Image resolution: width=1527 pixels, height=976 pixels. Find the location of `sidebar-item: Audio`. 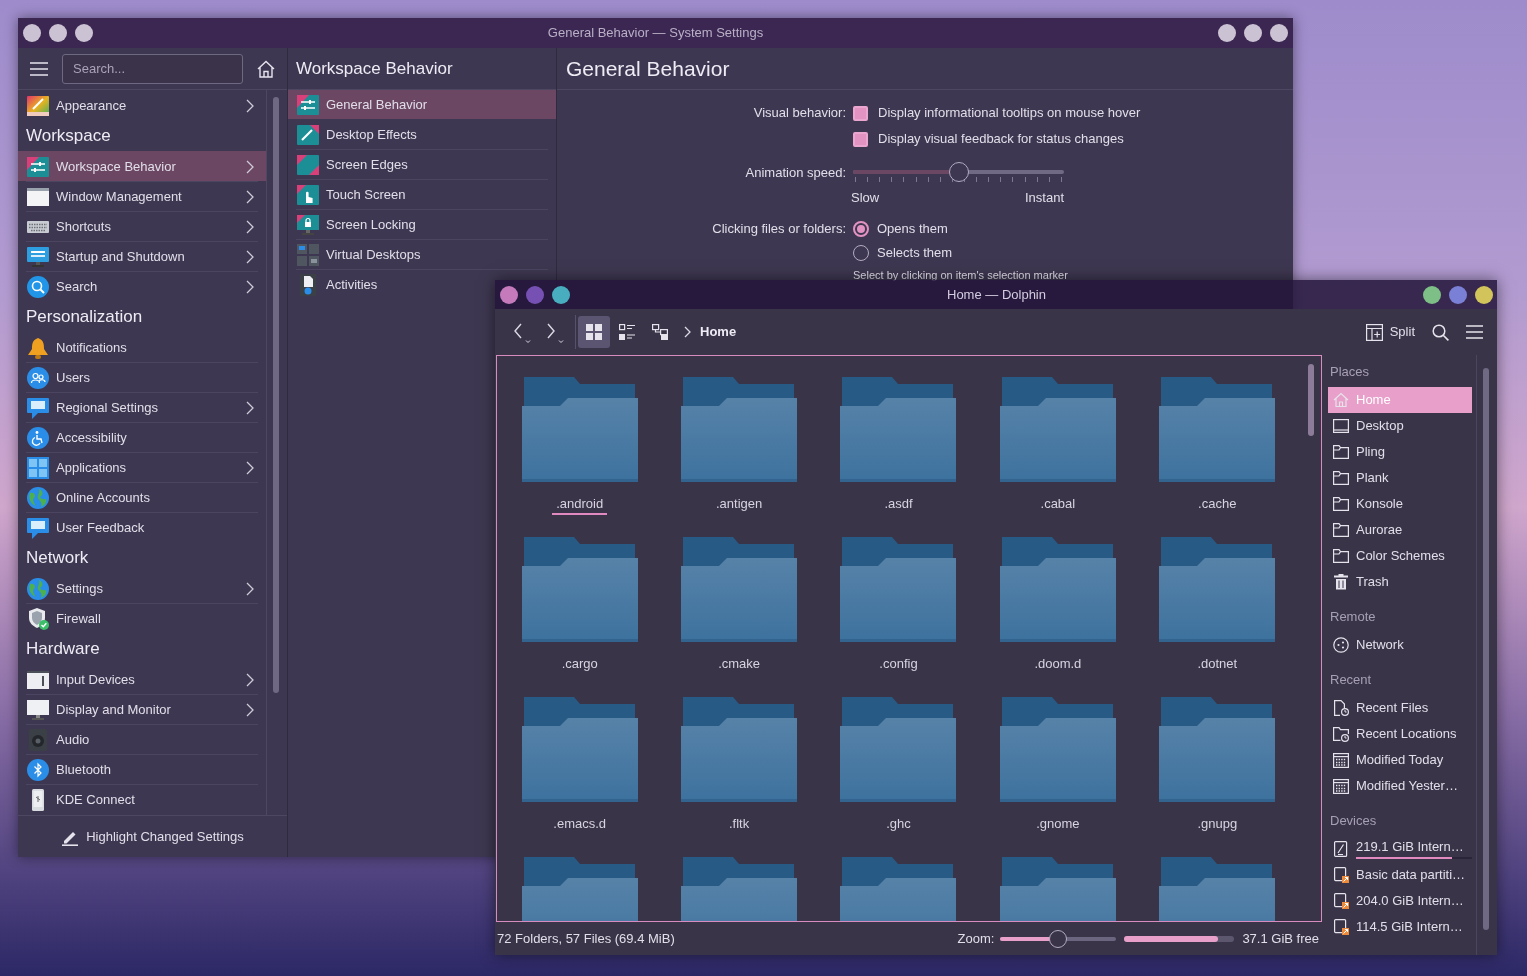

sidebar-item: Audio is located at coordinates (142, 739).